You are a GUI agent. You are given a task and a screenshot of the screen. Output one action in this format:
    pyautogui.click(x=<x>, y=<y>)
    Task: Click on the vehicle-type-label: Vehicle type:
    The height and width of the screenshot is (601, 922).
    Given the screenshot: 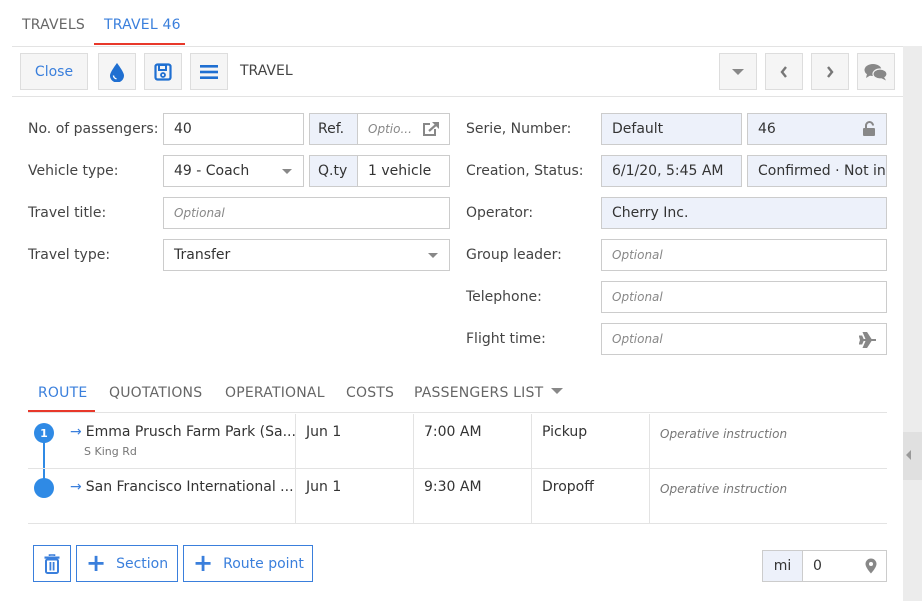 What is the action you would take?
    pyautogui.click(x=73, y=171)
    